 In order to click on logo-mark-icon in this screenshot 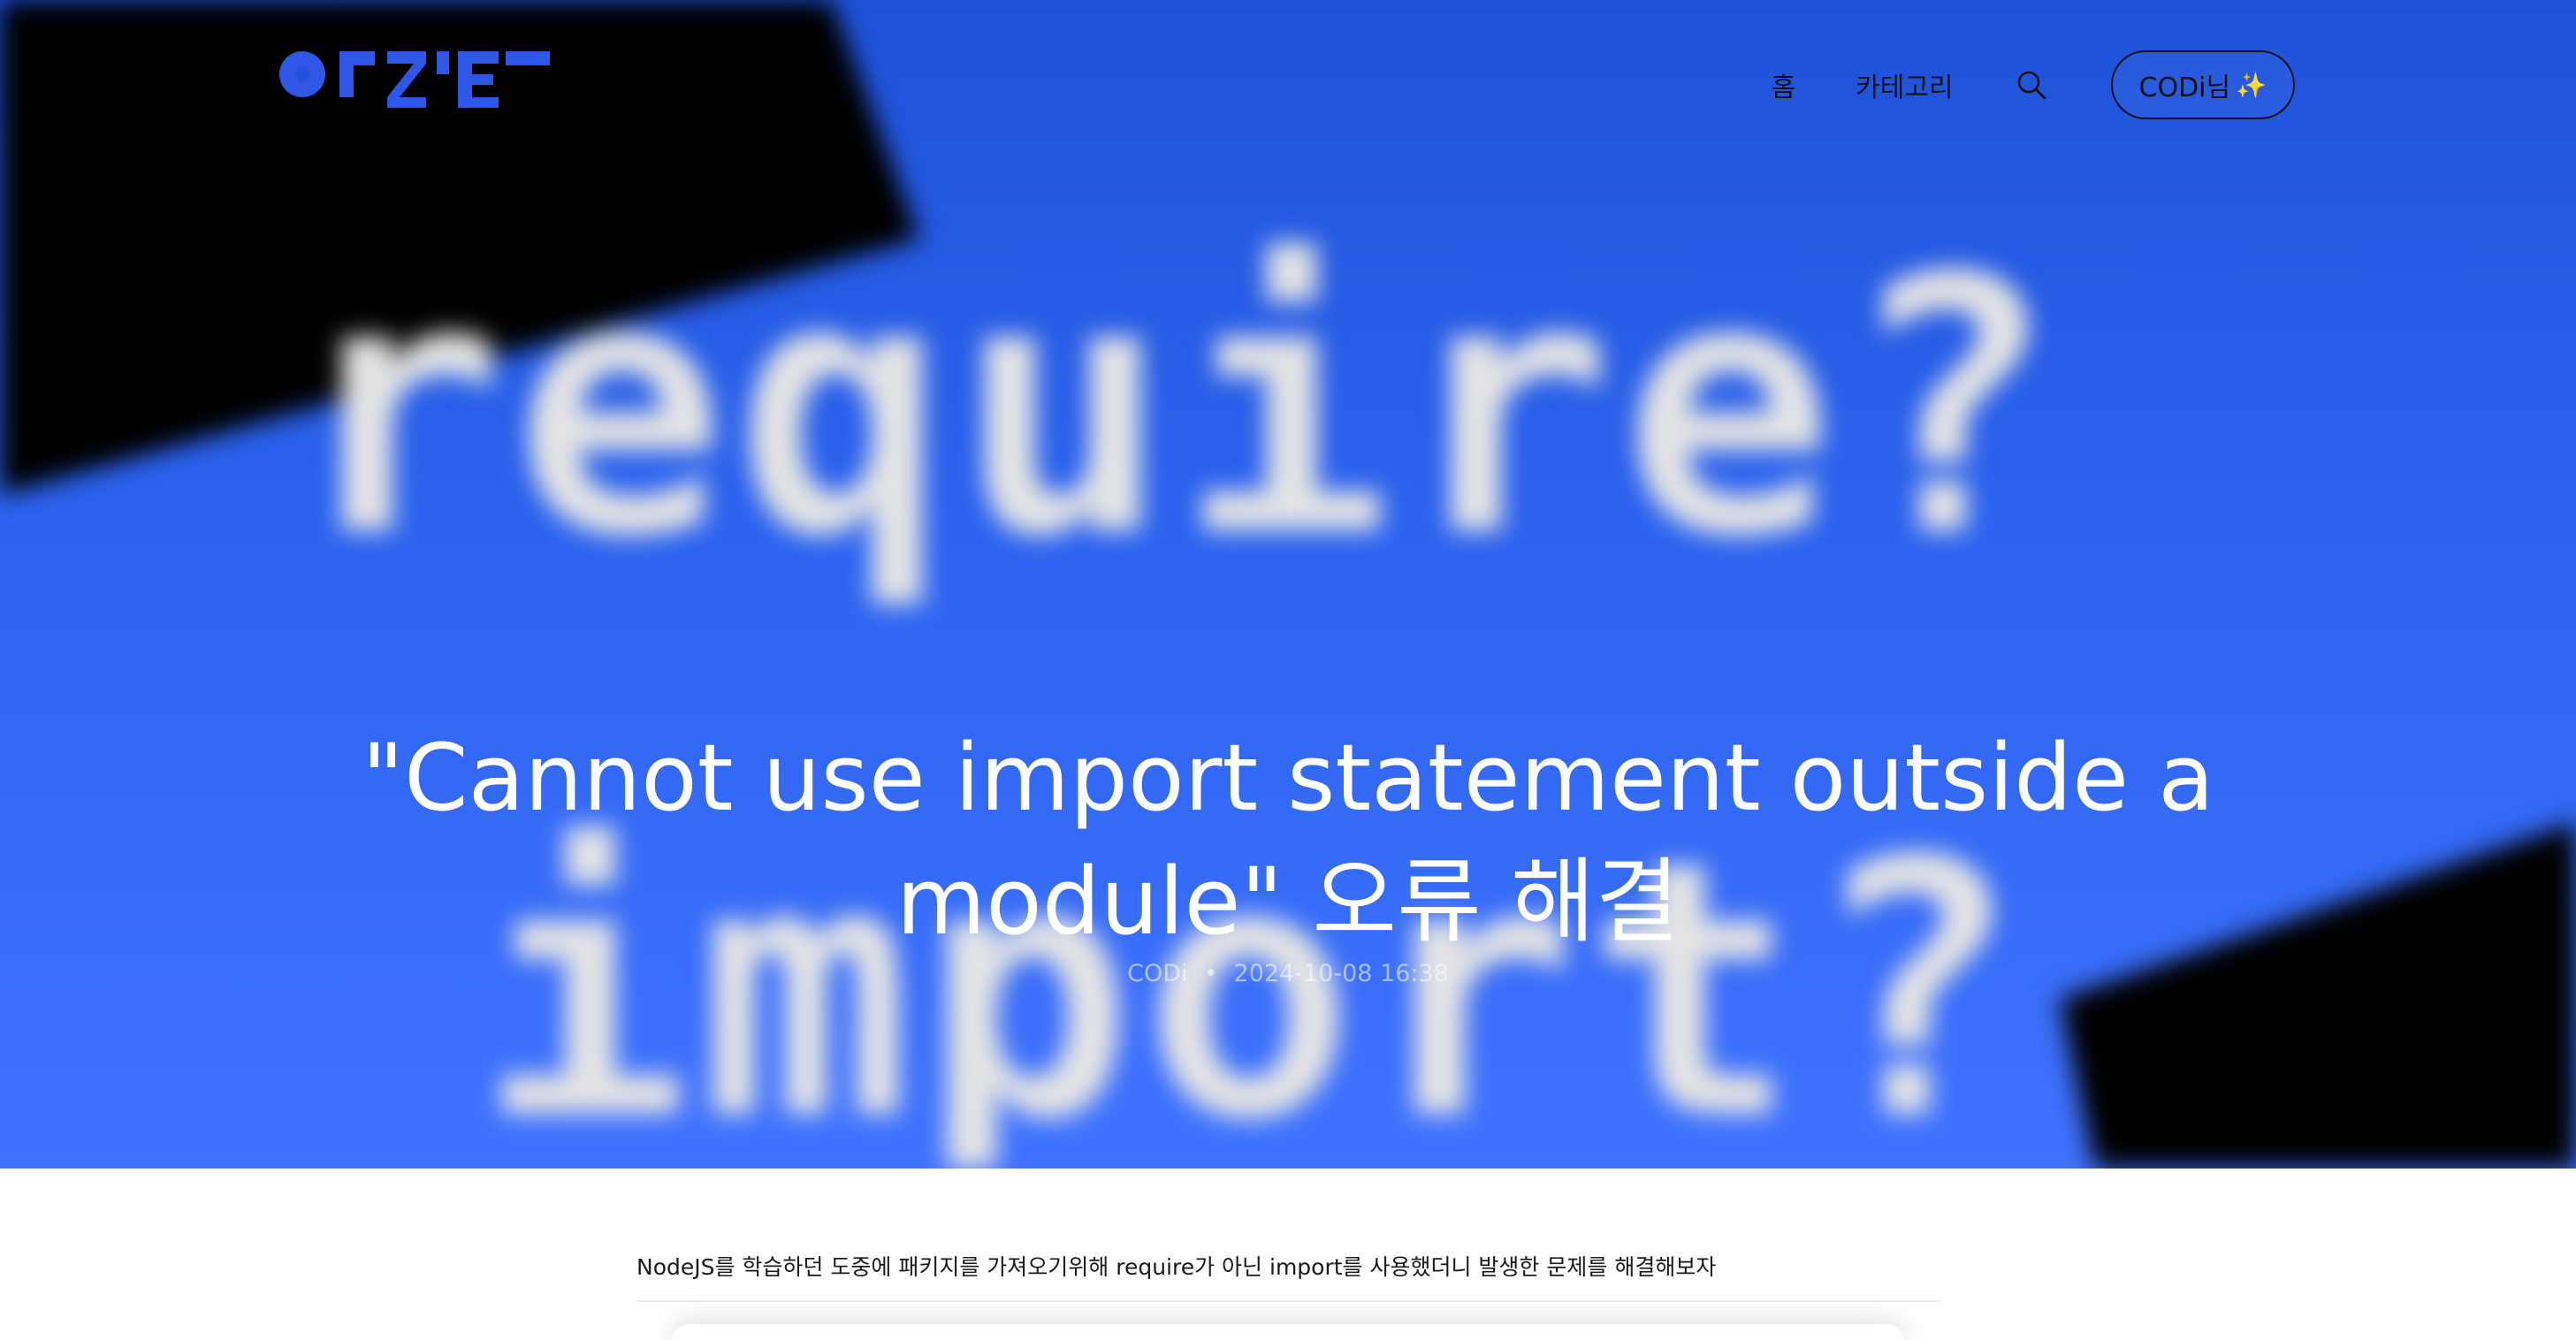, I will do `click(414, 79)`.